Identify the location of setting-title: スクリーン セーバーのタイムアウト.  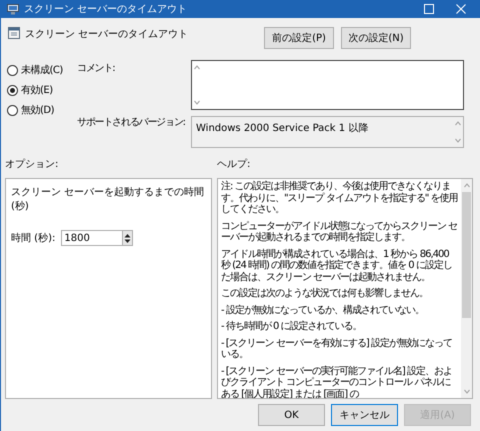
(106, 34).